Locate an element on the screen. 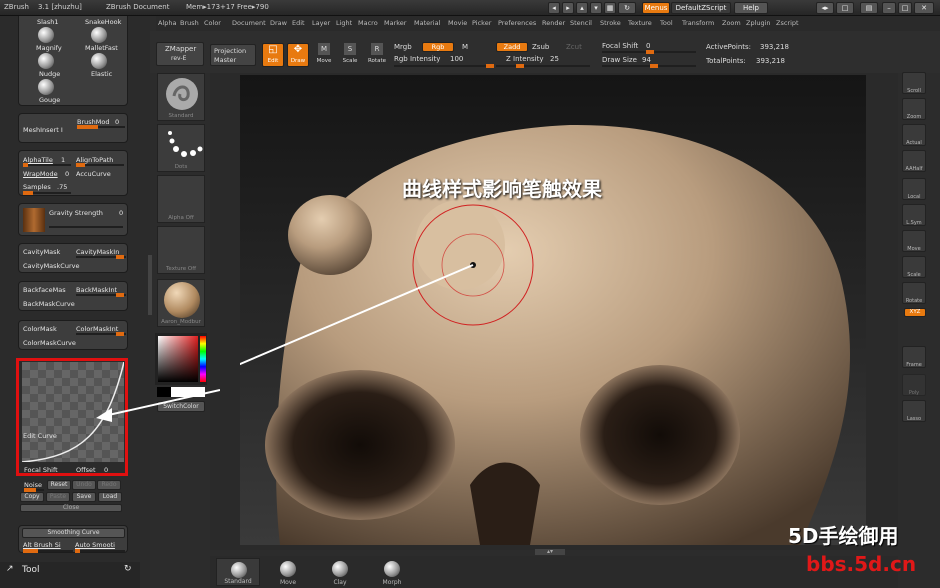  menus-button: Menus is located at coordinates (656, 8).